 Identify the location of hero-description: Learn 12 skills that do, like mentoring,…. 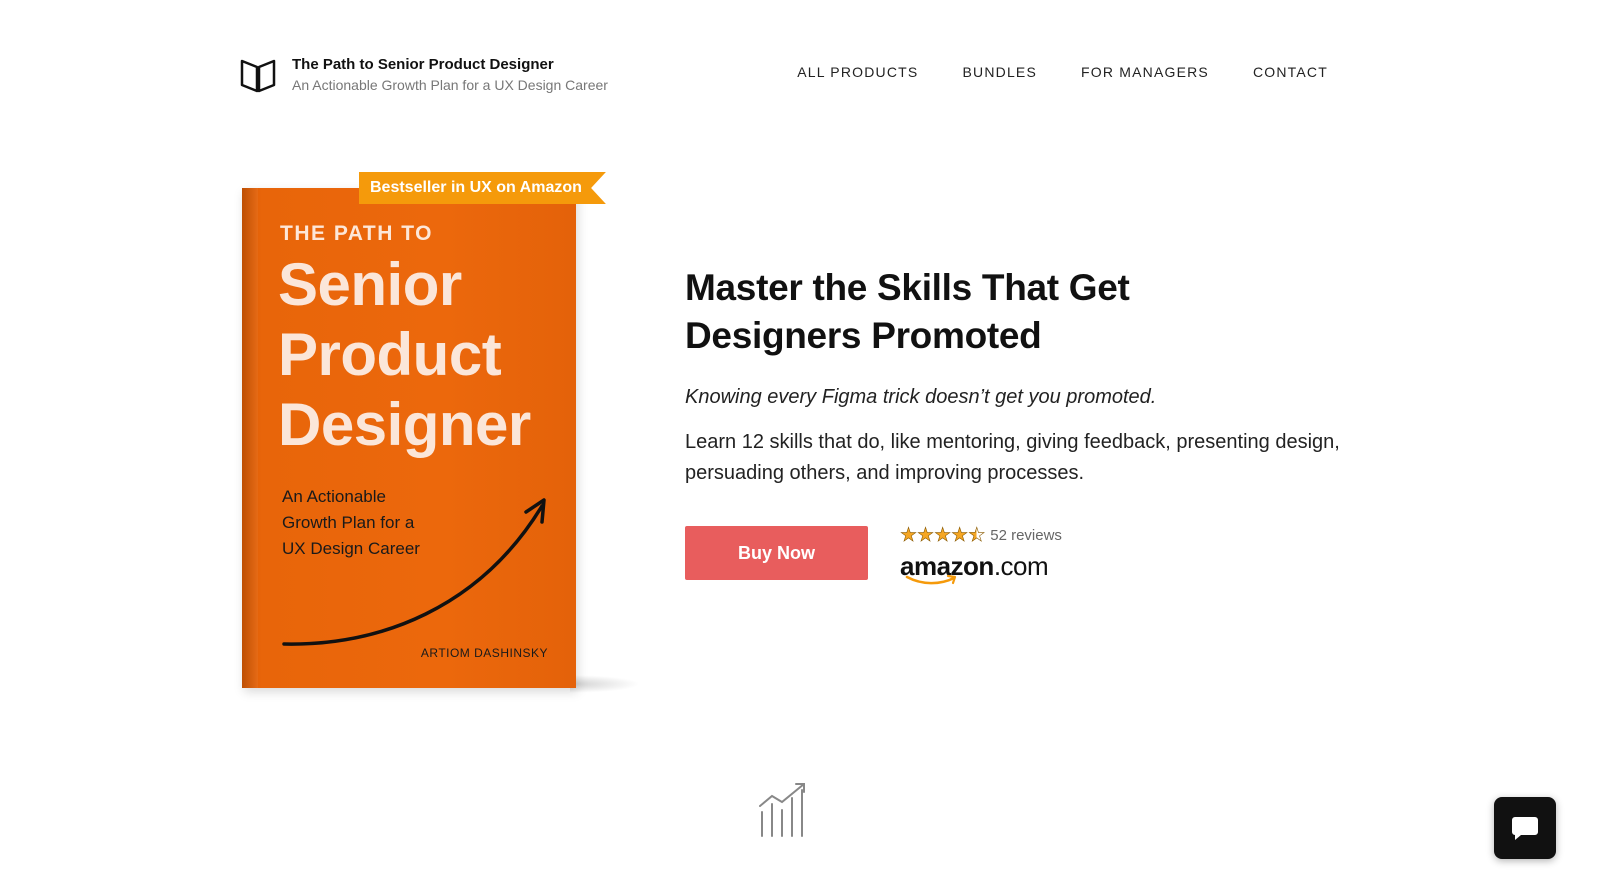
(1012, 457).